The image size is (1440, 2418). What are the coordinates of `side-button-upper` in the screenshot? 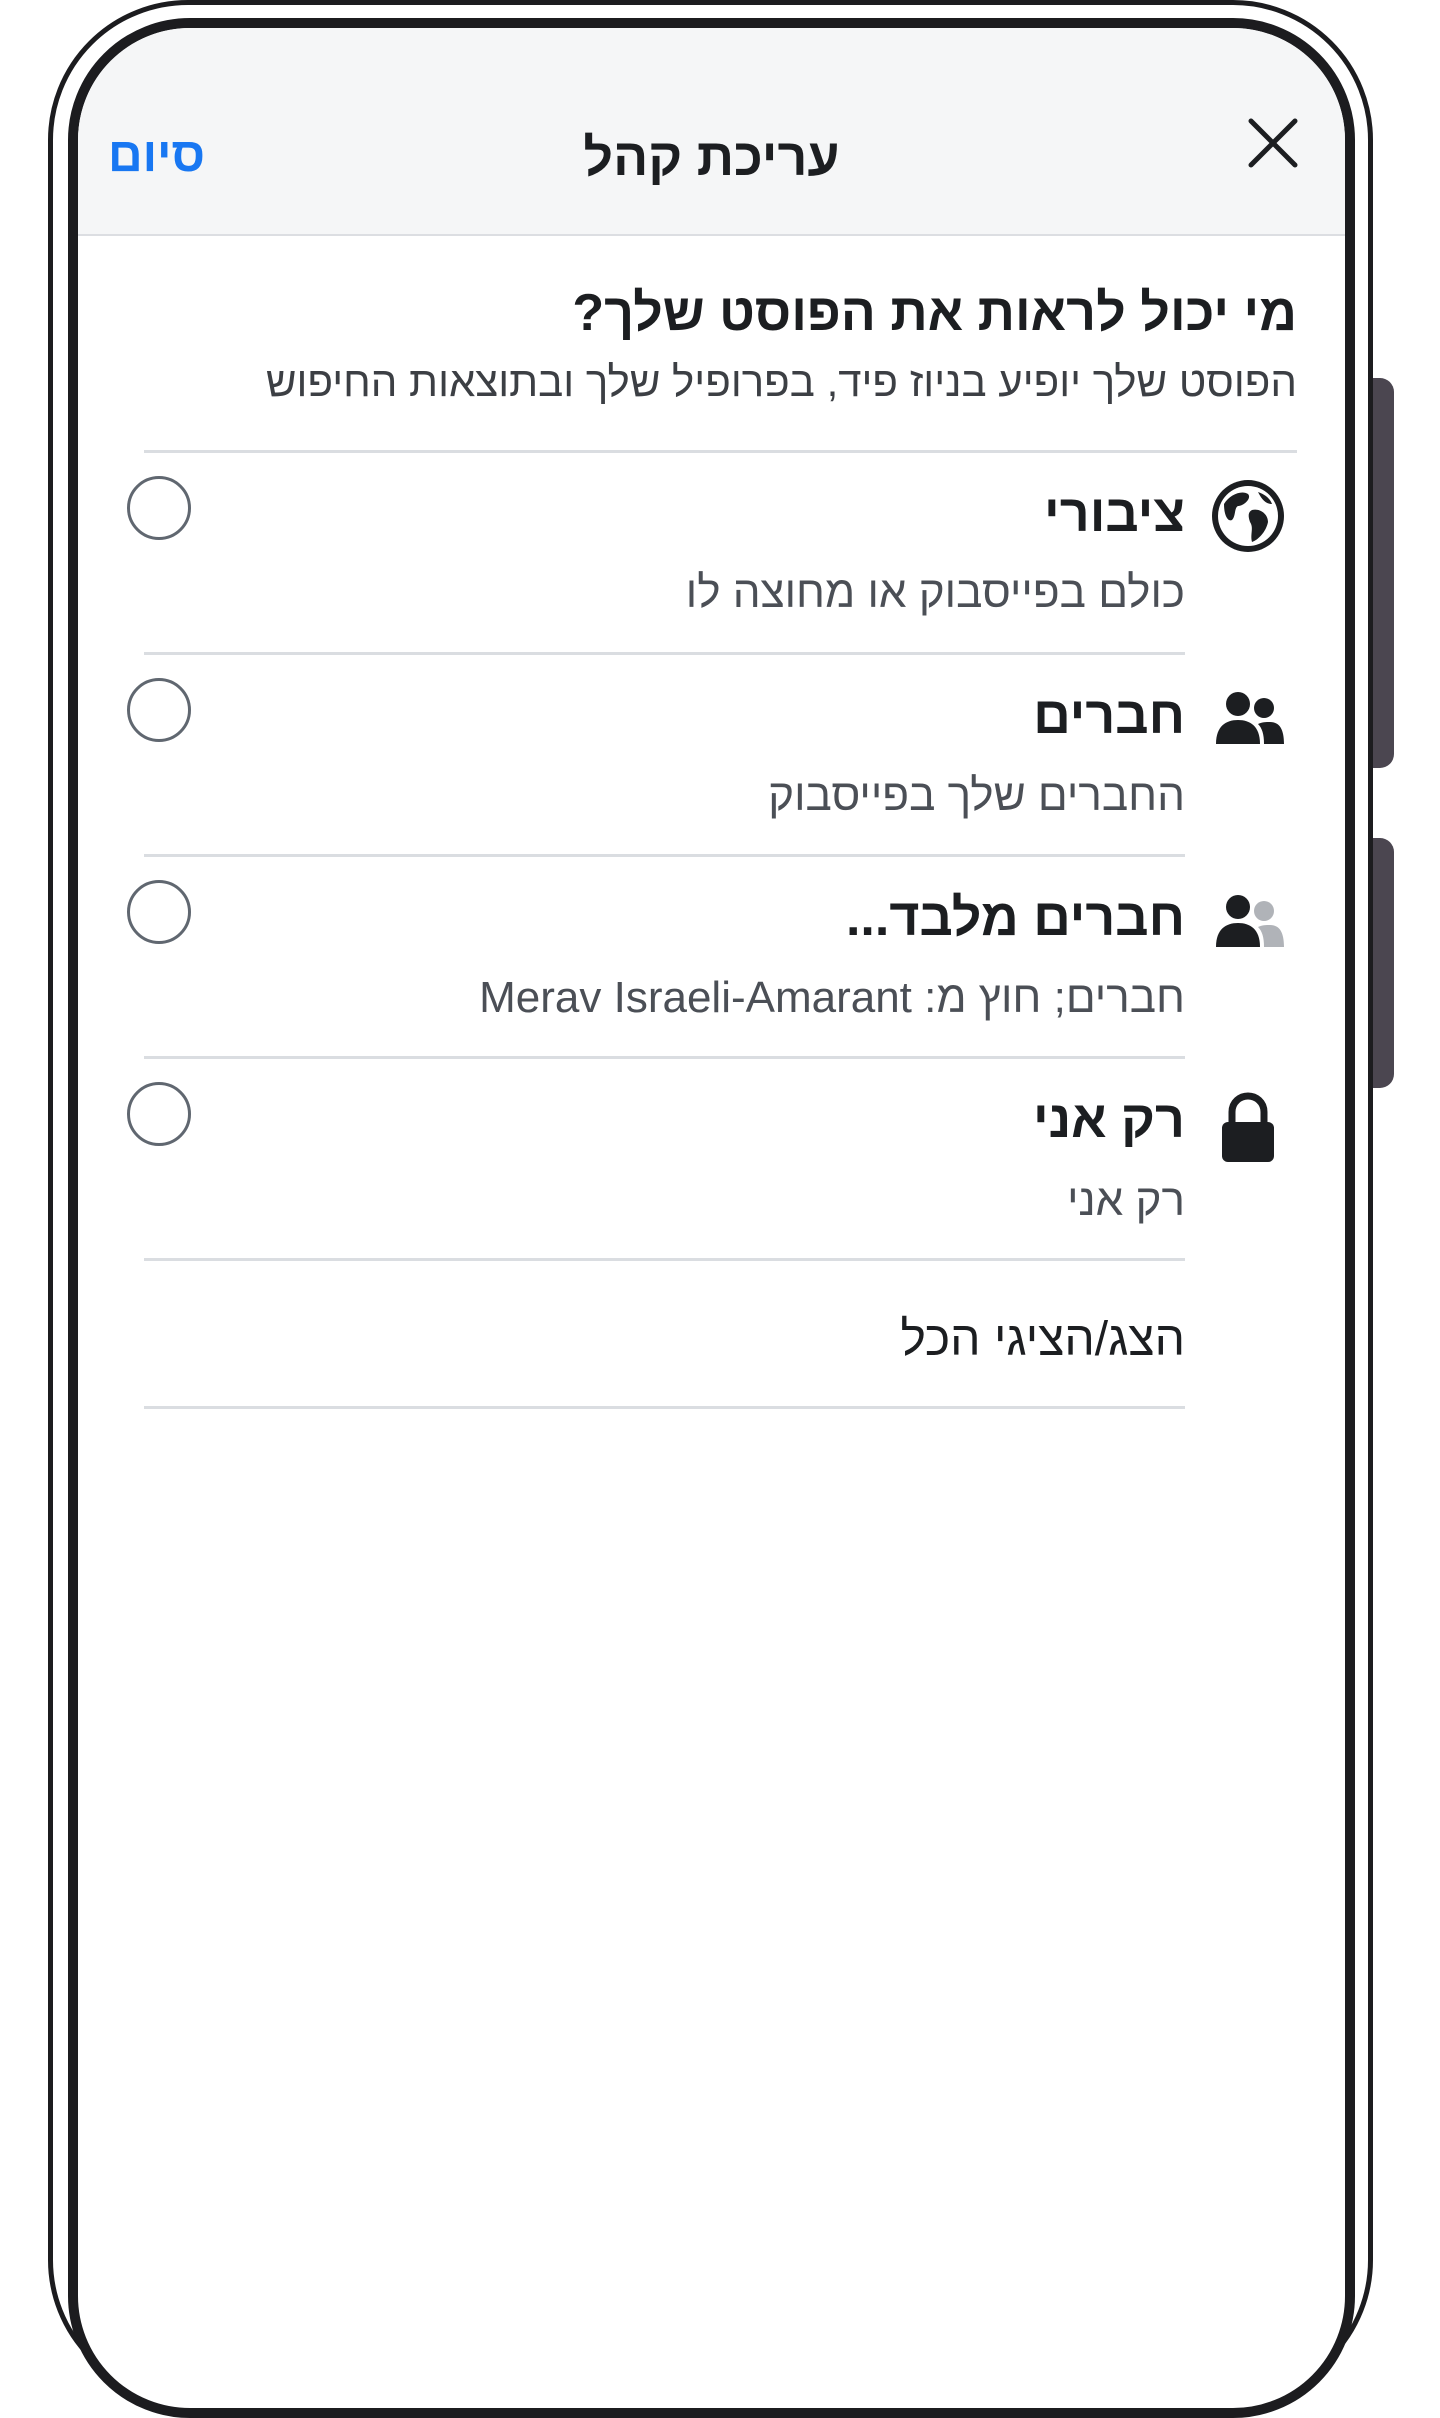 It's located at (1383, 573).